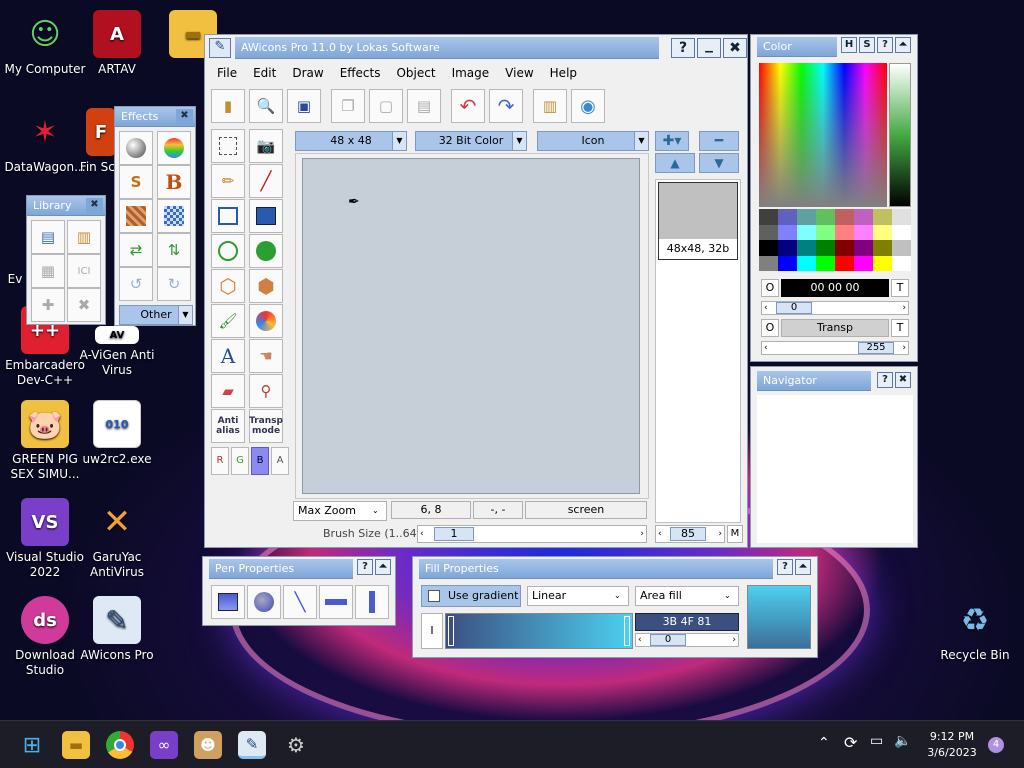 The height and width of the screenshot is (768, 1024). What do you see at coordinates (698, 221) in the screenshot?
I see `image-list-item: 48x48, 32b` at bounding box center [698, 221].